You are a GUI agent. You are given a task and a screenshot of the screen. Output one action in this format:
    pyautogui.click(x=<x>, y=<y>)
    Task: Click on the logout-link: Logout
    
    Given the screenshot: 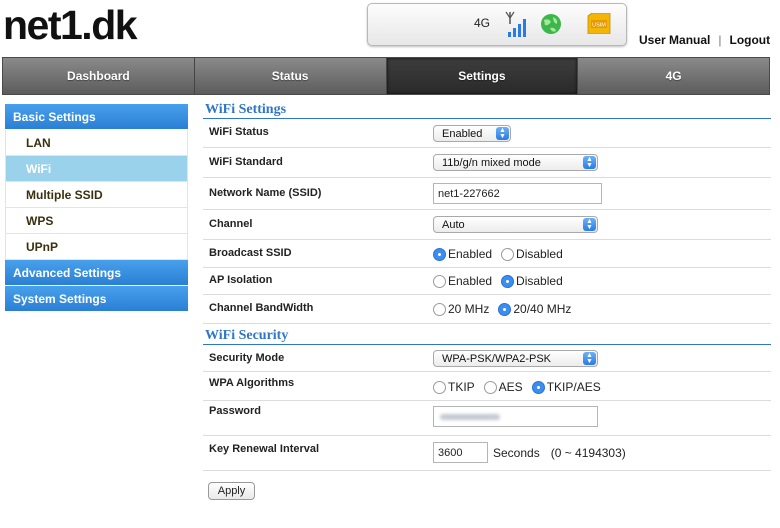 What is the action you would take?
    pyautogui.click(x=749, y=40)
    